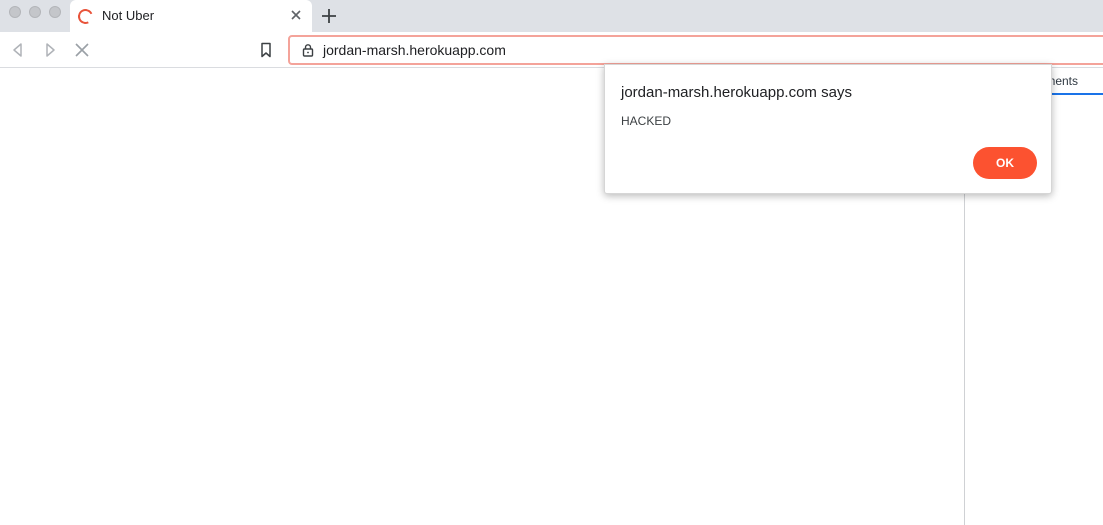 The height and width of the screenshot is (525, 1103). Describe the element at coordinates (55, 12) in the screenshot. I see `window-maximize-button` at that location.